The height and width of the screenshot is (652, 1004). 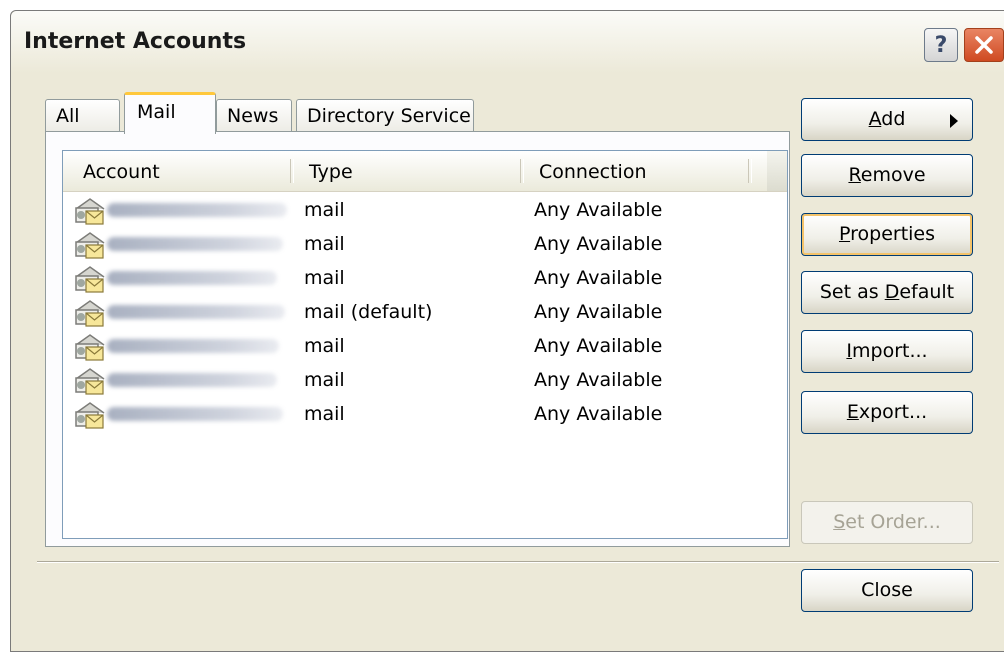 I want to click on header-filler, so click(x=777, y=171).